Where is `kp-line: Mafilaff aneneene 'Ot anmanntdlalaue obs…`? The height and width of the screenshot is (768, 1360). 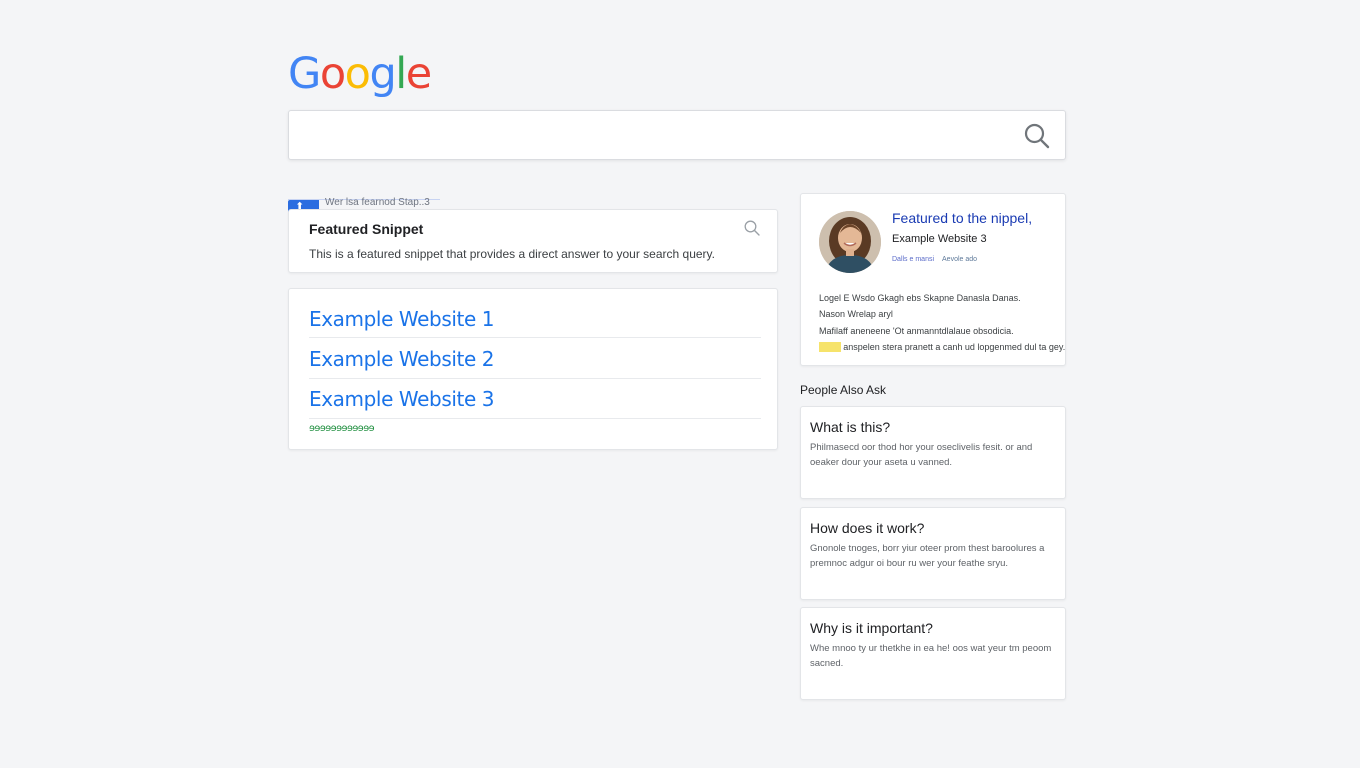
kp-line: Mafilaff aneneene 'Ot anmanntdlalaue obs… is located at coordinates (916, 331).